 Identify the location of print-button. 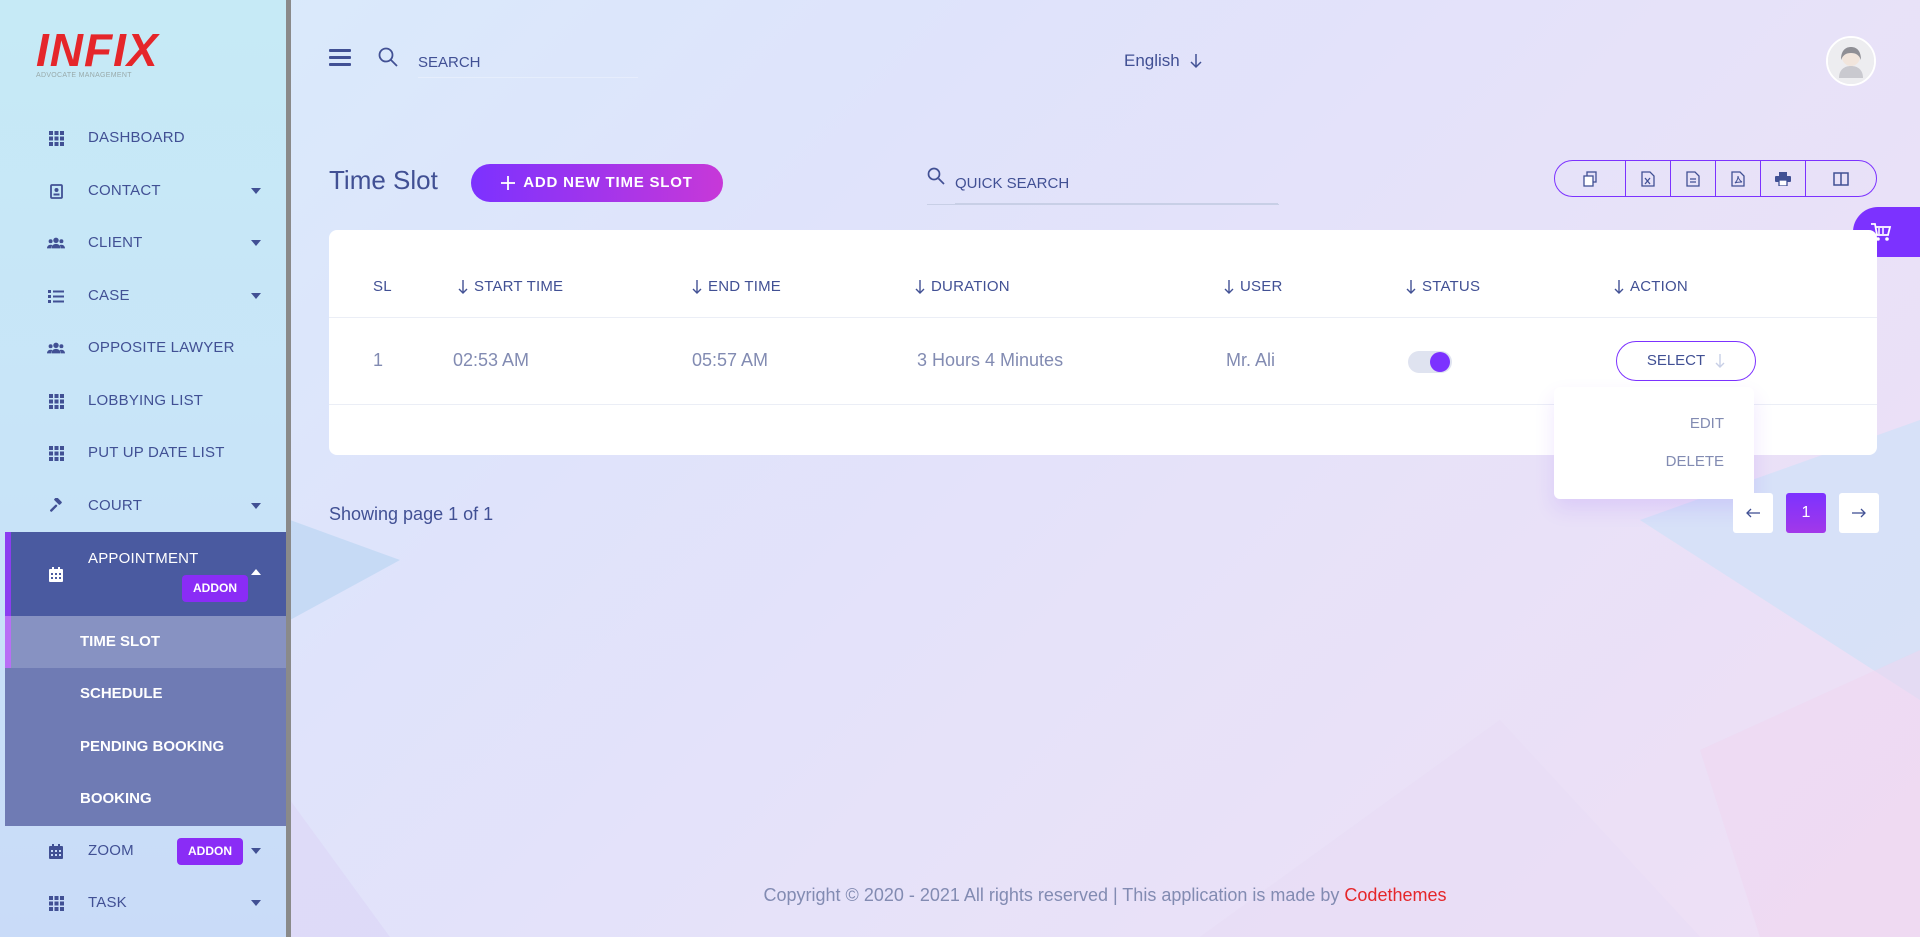
(1783, 178).